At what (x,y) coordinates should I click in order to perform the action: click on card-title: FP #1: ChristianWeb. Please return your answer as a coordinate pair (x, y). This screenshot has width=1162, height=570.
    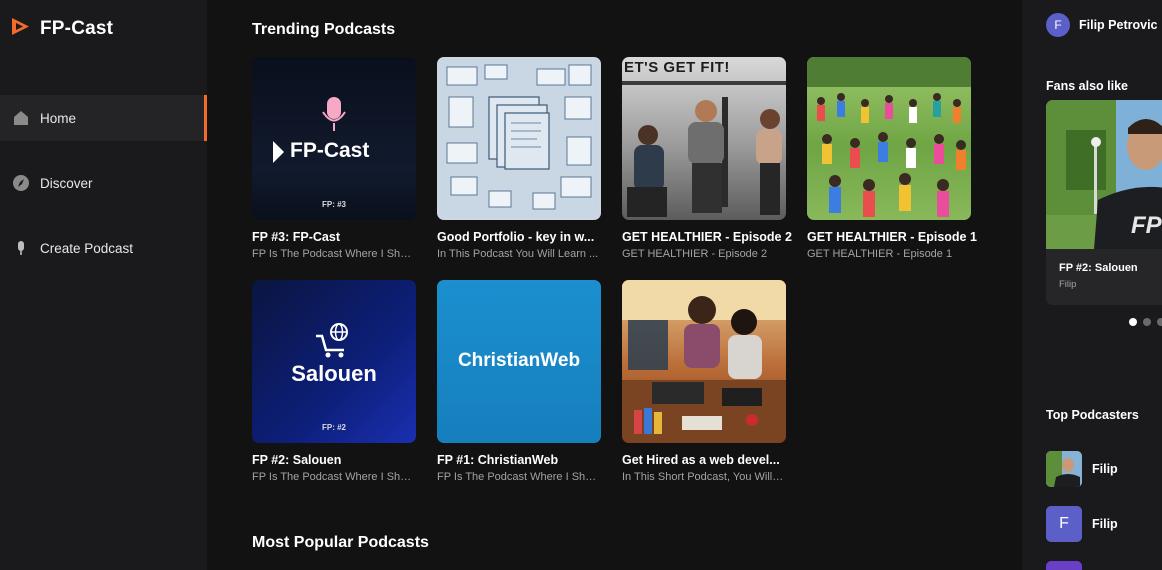
    Looking at the image, I should click on (498, 460).